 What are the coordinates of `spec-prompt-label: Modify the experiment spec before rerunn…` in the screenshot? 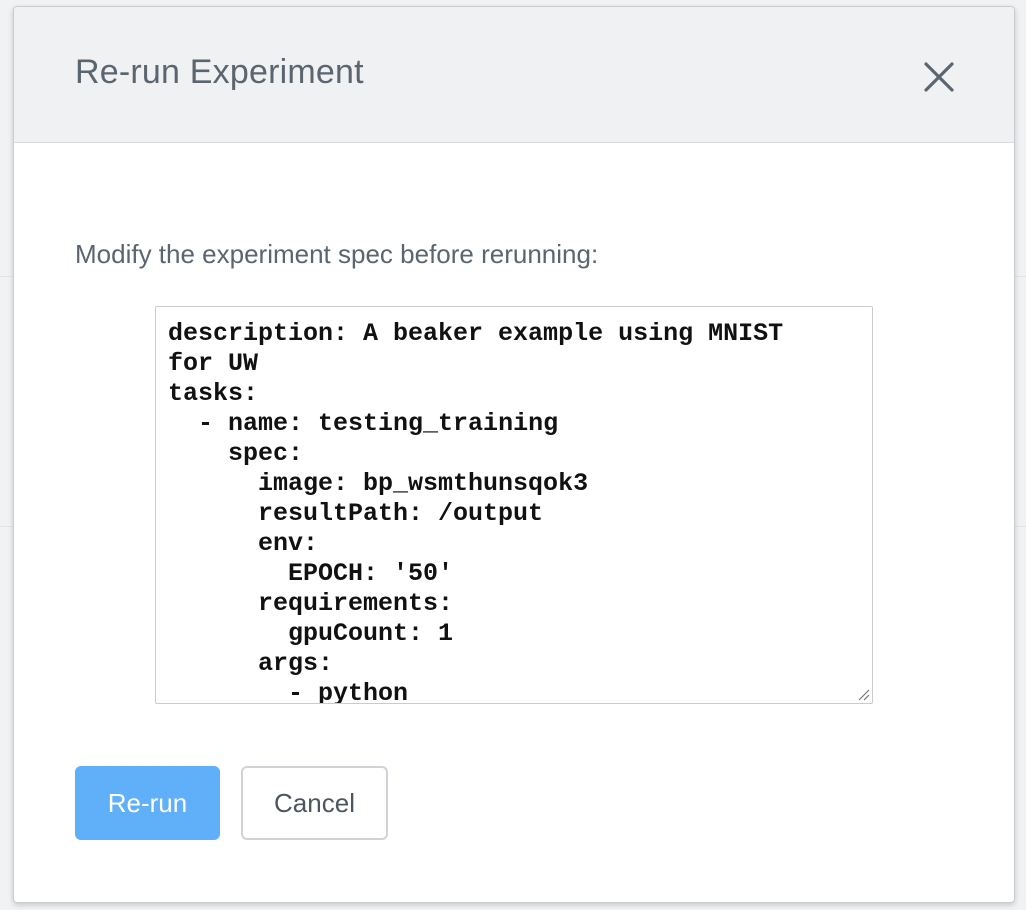 It's located at (337, 254).